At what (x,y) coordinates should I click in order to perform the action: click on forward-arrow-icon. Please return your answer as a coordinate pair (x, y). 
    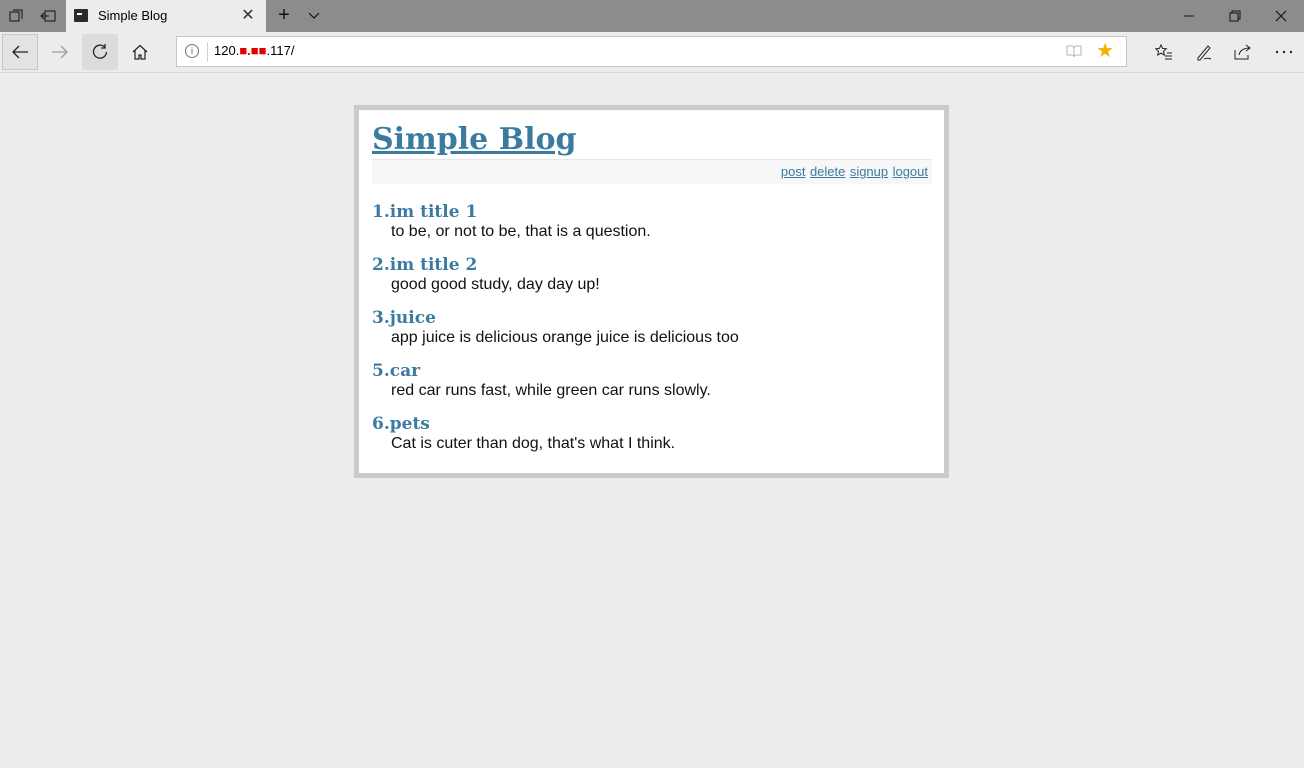
    Looking at the image, I should click on (60, 52).